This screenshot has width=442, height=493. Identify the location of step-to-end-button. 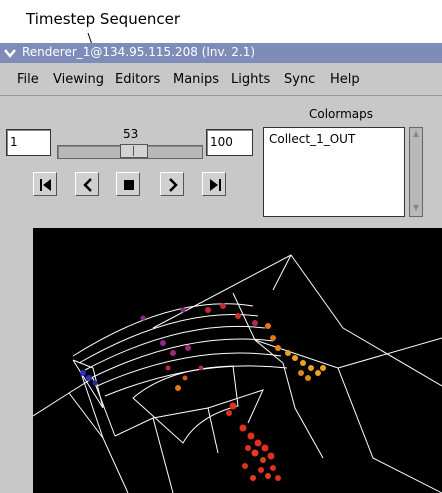
(214, 184).